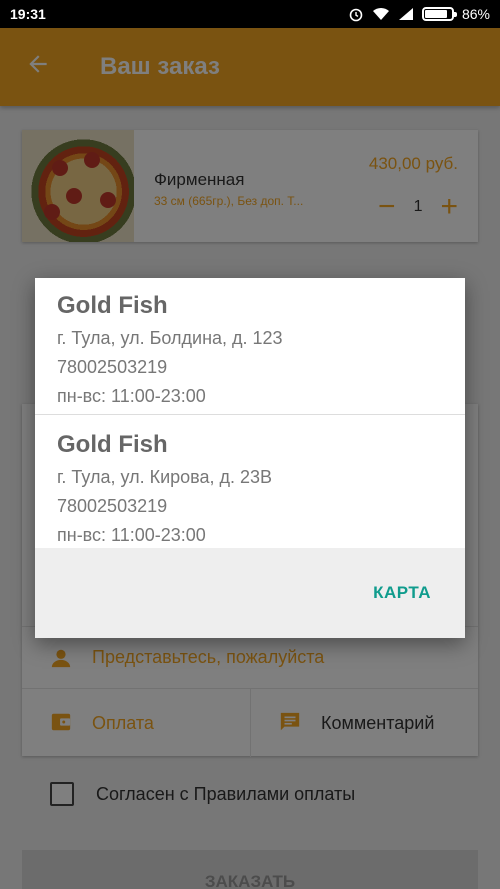  What do you see at coordinates (165, 477) in the screenshot?
I see `branch-address: г. Тула, ул. Кирова, д. 23В` at bounding box center [165, 477].